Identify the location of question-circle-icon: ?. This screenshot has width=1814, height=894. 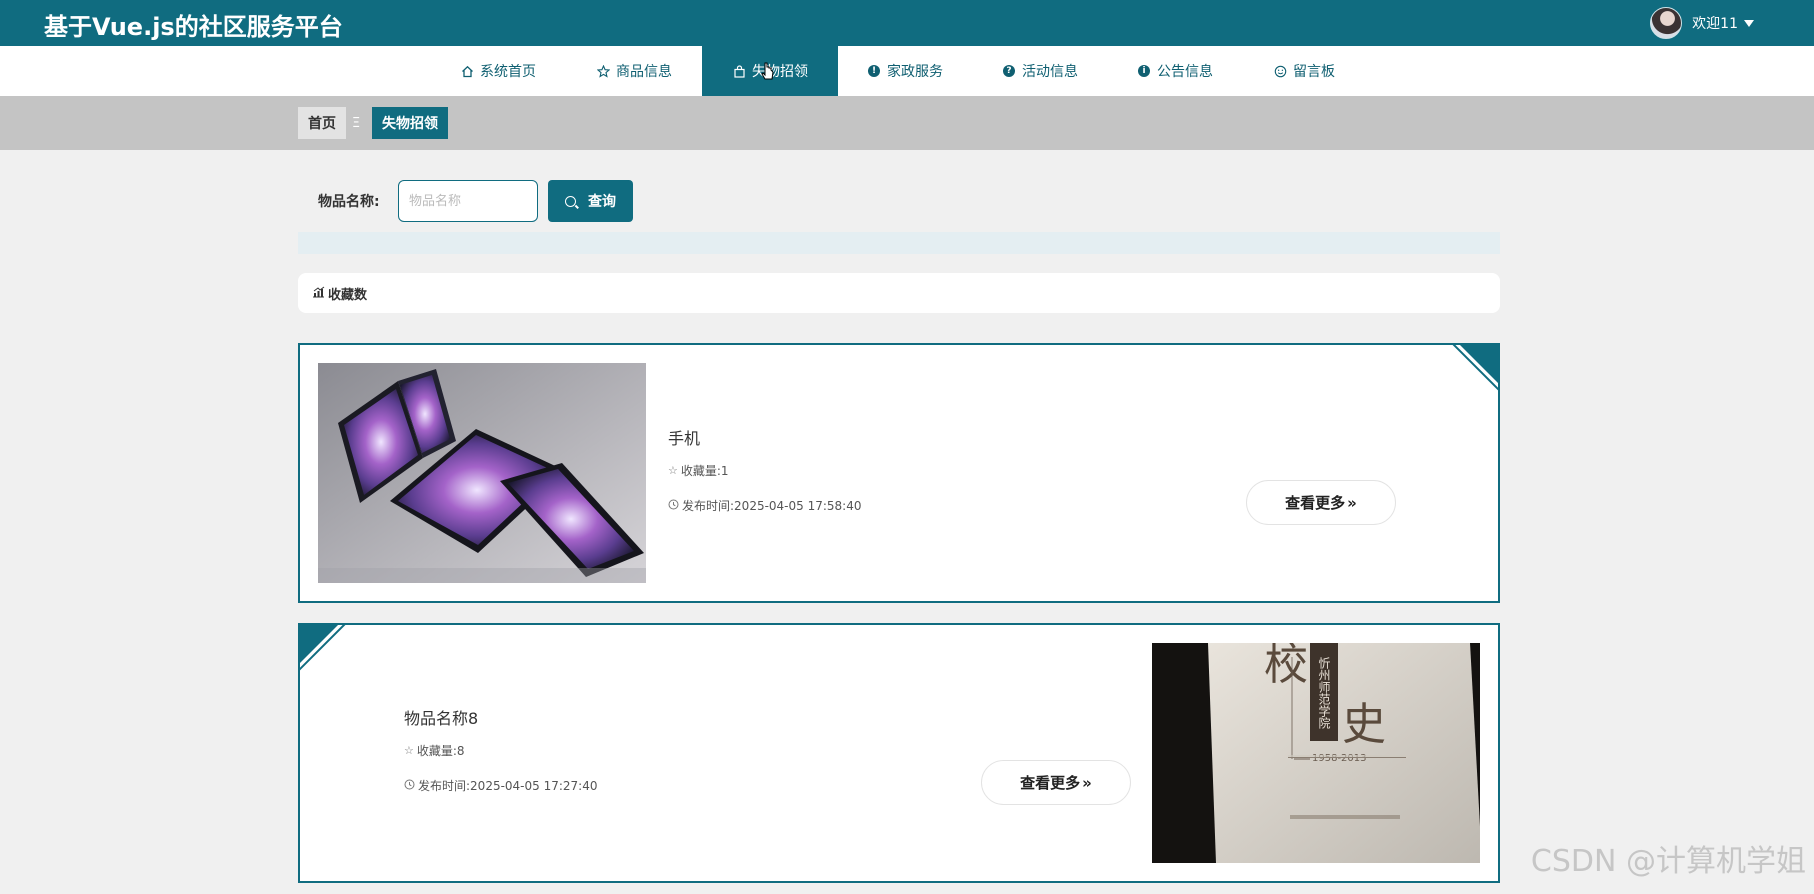
(1009, 71).